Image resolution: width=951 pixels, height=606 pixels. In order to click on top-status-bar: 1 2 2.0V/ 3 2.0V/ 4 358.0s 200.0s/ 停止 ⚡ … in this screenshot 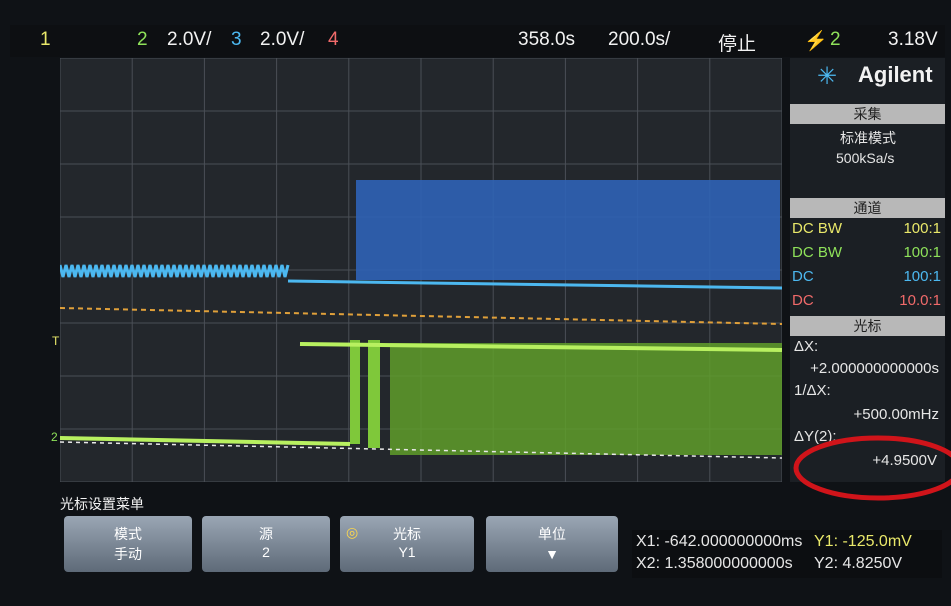, I will do `click(477, 41)`.